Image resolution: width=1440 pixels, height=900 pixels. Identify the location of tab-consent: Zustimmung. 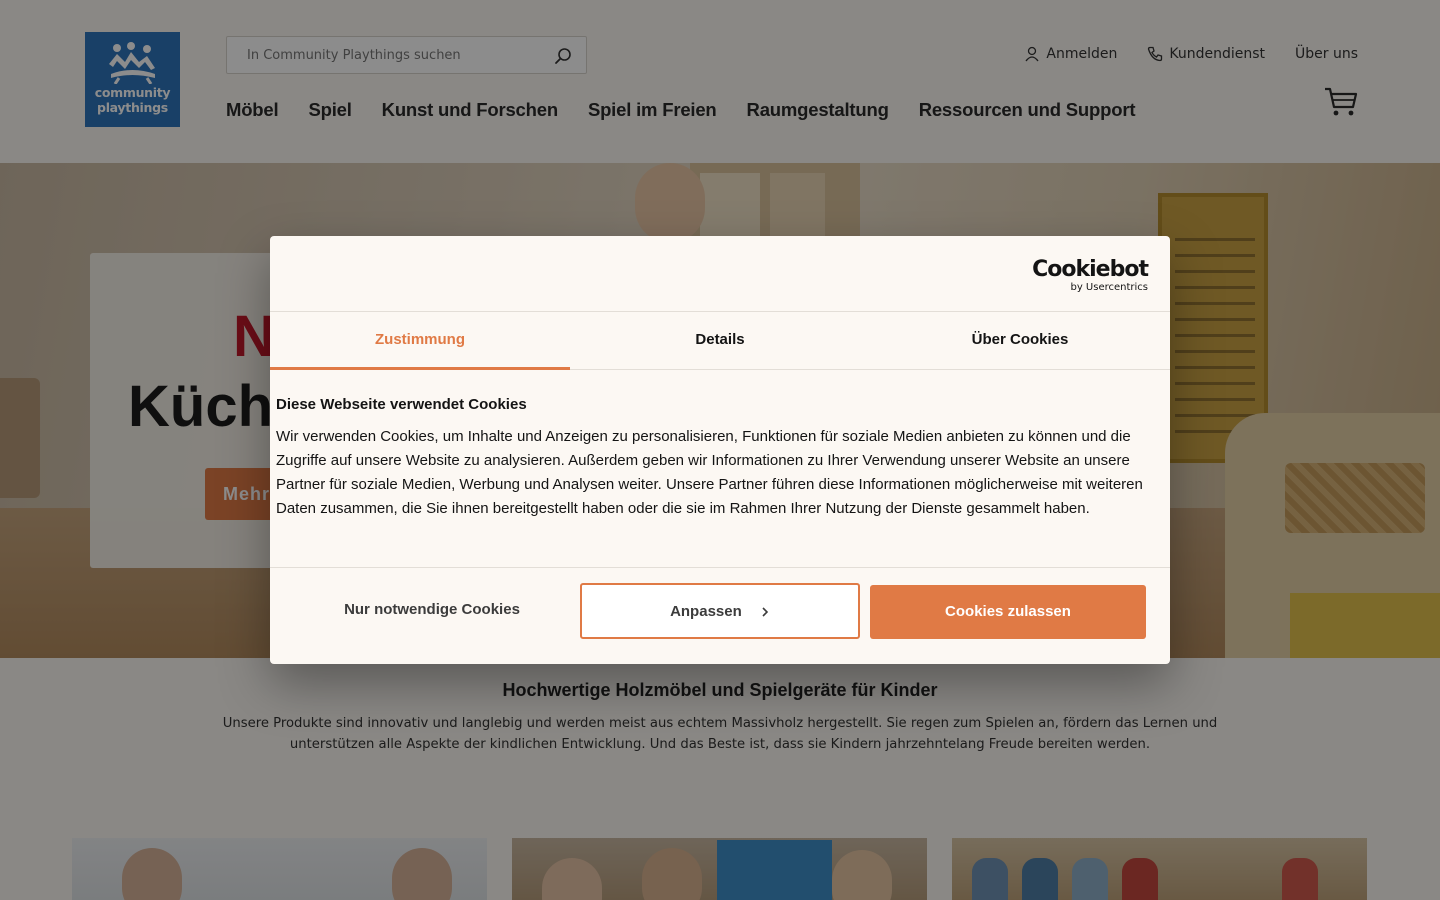
(420, 341).